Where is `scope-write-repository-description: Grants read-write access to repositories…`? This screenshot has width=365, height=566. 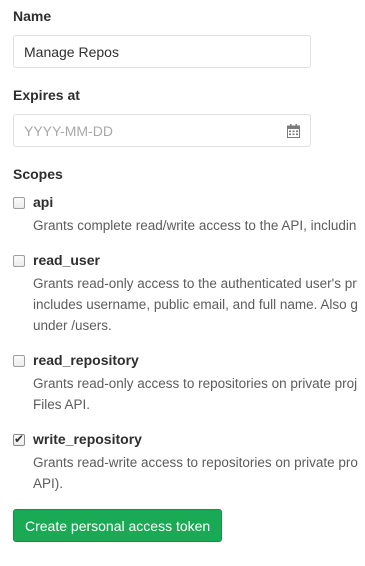 scope-write-repository-description: Grants read-write access to repositories… is located at coordinates (195, 473).